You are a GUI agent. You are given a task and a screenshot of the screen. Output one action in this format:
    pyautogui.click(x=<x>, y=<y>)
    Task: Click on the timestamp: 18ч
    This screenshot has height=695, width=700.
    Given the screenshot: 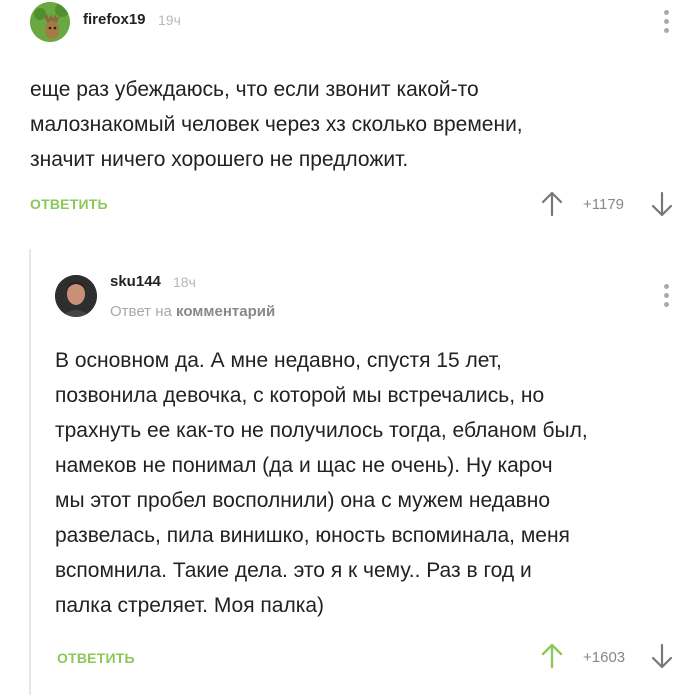 What is the action you would take?
    pyautogui.click(x=184, y=282)
    